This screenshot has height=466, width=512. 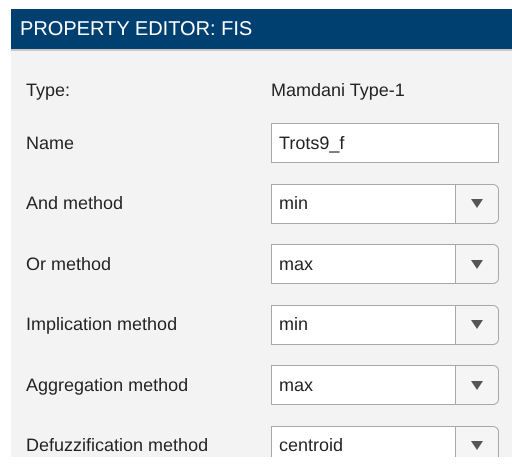 What do you see at coordinates (136, 29) in the screenshot?
I see `panel-title: PROPERTY EDITOR: FIS` at bounding box center [136, 29].